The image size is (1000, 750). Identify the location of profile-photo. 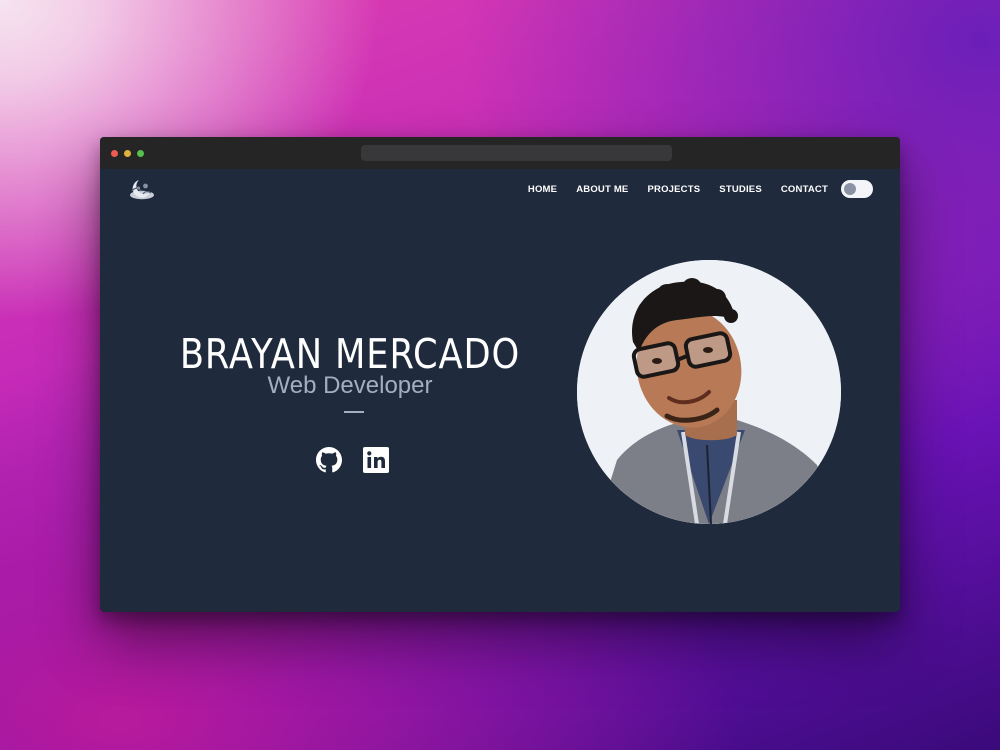
(709, 392).